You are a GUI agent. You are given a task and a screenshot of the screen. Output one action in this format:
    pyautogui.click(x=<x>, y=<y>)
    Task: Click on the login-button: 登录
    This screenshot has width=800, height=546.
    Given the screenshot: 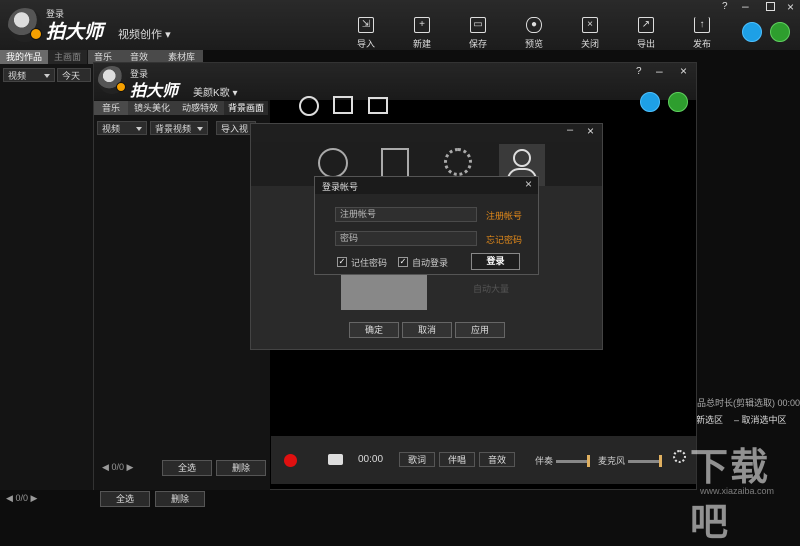 What is the action you would take?
    pyautogui.click(x=495, y=261)
    